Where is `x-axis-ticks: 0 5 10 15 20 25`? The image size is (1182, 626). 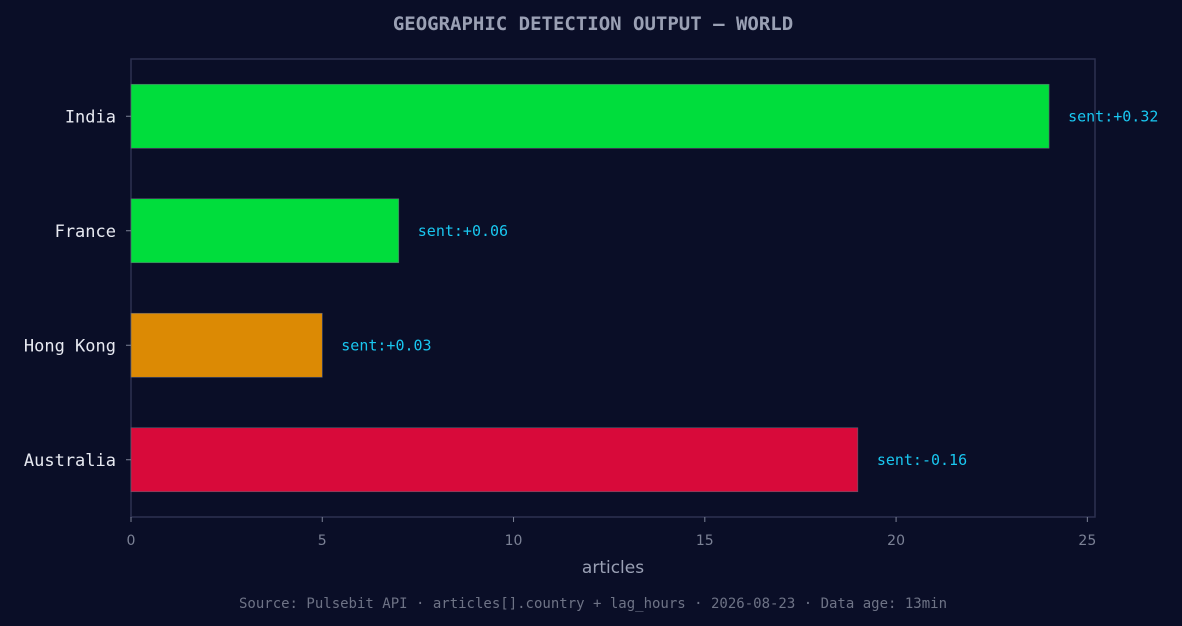 x-axis-ticks: 0 5 10 15 20 25 is located at coordinates (611, 533).